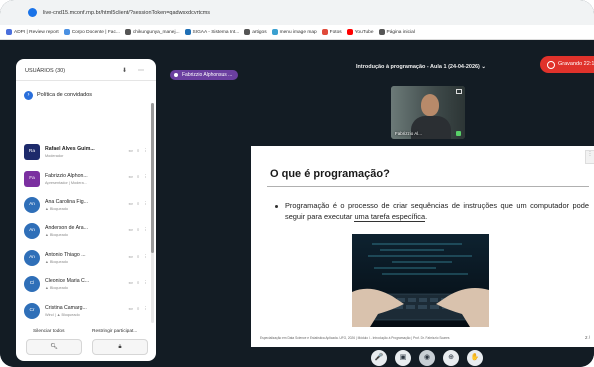 This screenshot has height=367, width=594. I want to click on guest-policy-label: Política de convidados, so click(65, 95).